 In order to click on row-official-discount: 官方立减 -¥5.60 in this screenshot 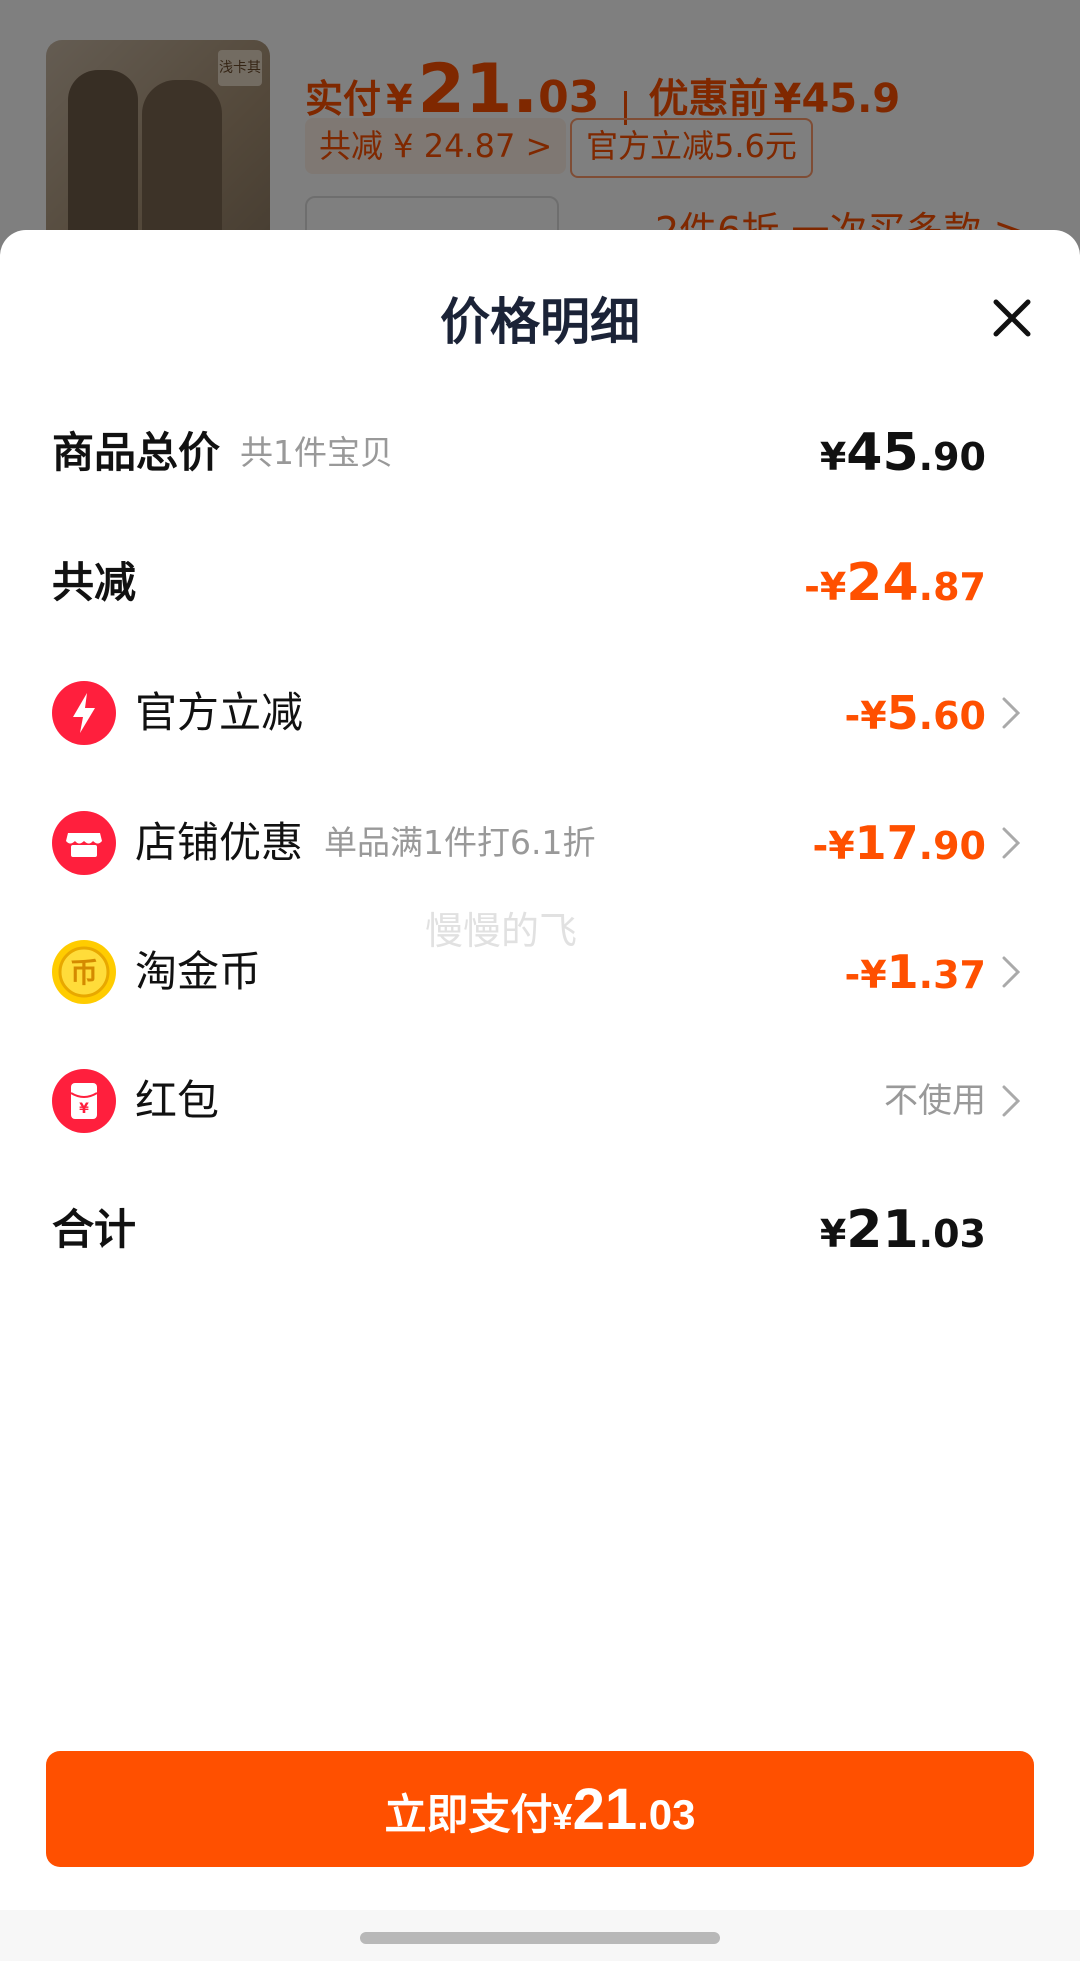, I will do `click(542, 713)`.